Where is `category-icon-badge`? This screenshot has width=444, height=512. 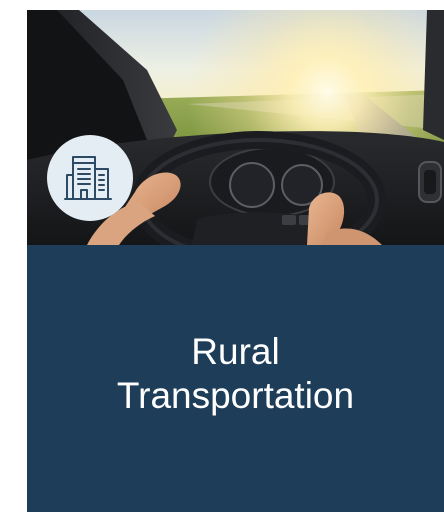 category-icon-badge is located at coordinates (90, 178).